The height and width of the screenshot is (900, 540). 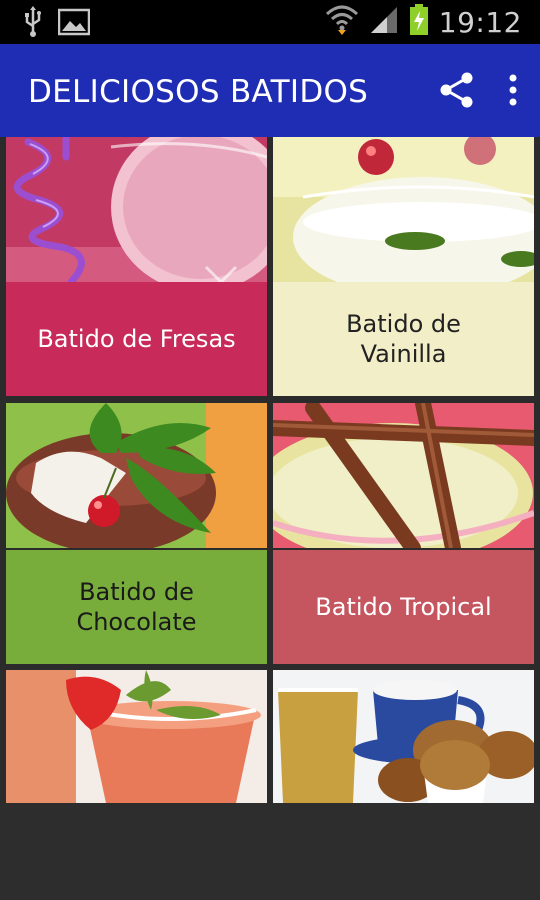 I want to click on image-icon, so click(x=74, y=24).